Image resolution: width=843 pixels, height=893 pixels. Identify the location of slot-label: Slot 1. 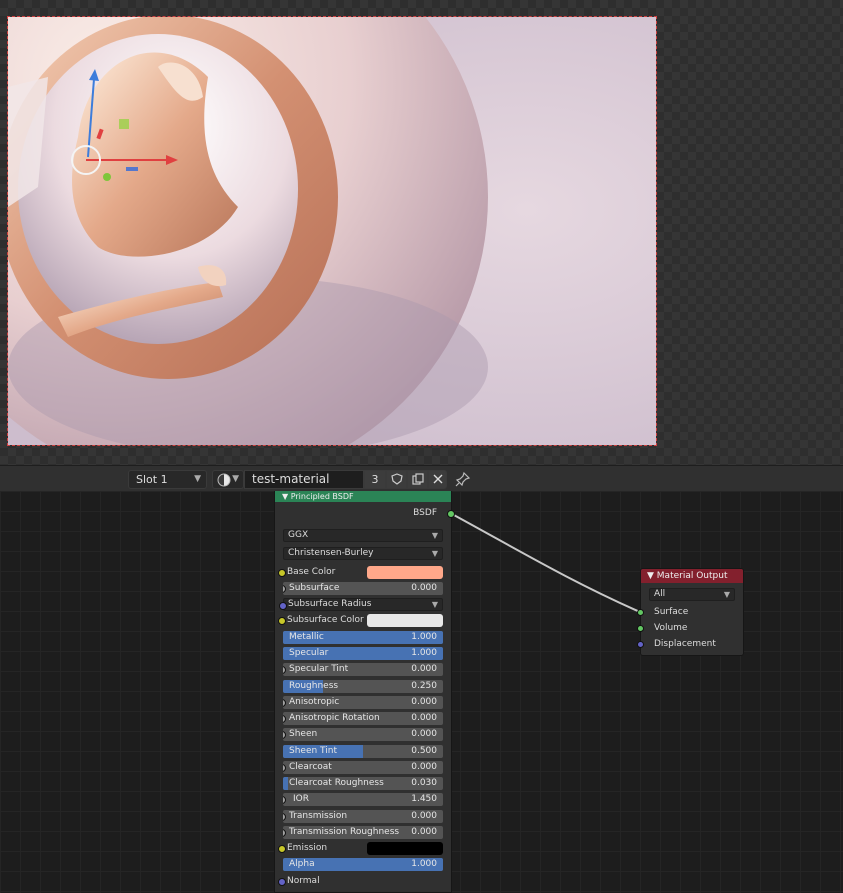
(152, 479).